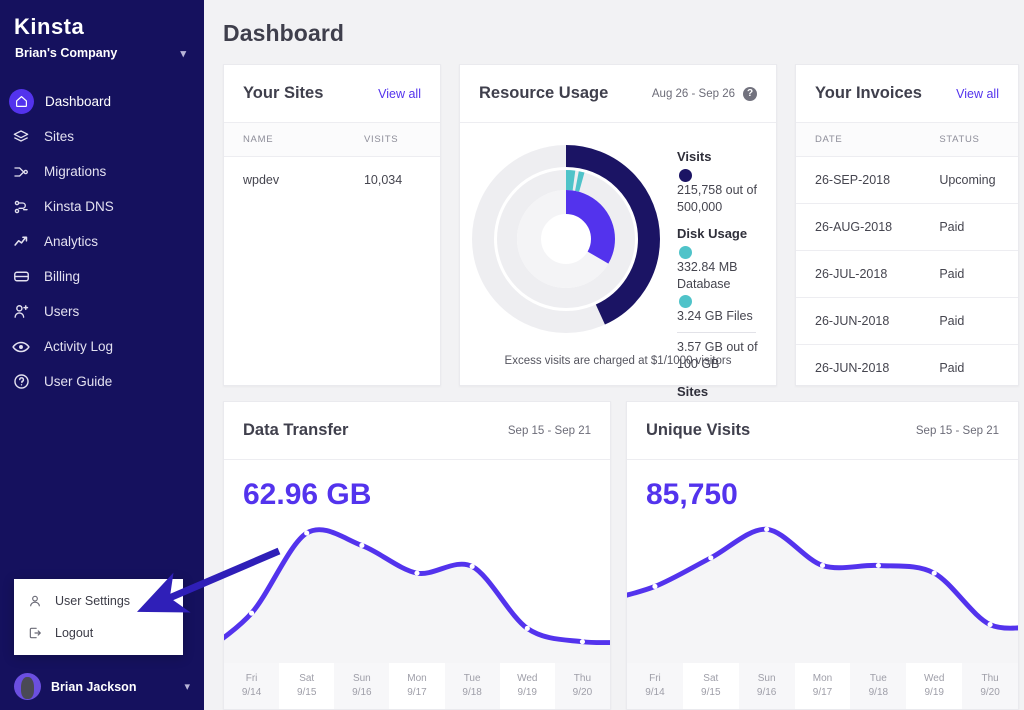 This screenshot has height=710, width=1024. What do you see at coordinates (858, 180) in the screenshot?
I see `cell-invoice-date: 26-SEP-2018` at bounding box center [858, 180].